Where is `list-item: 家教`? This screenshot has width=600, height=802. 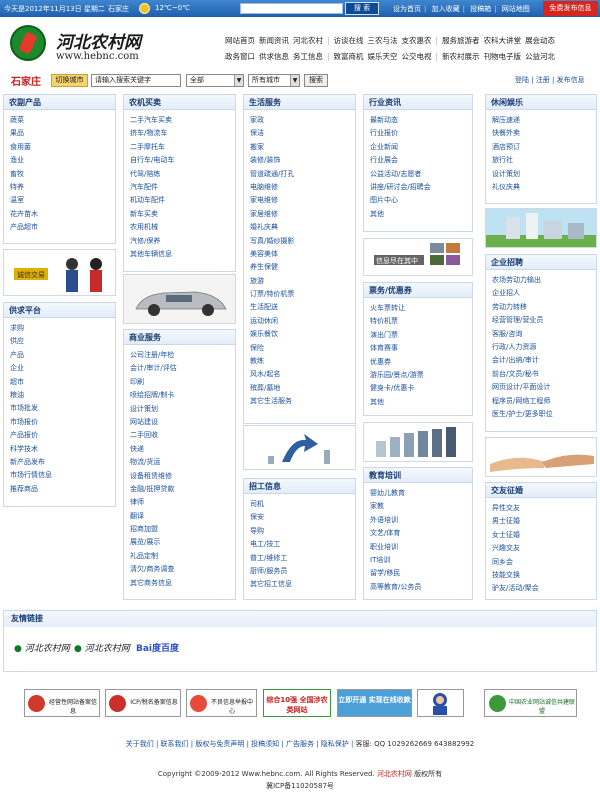
list-item: 家教 is located at coordinates (421, 506).